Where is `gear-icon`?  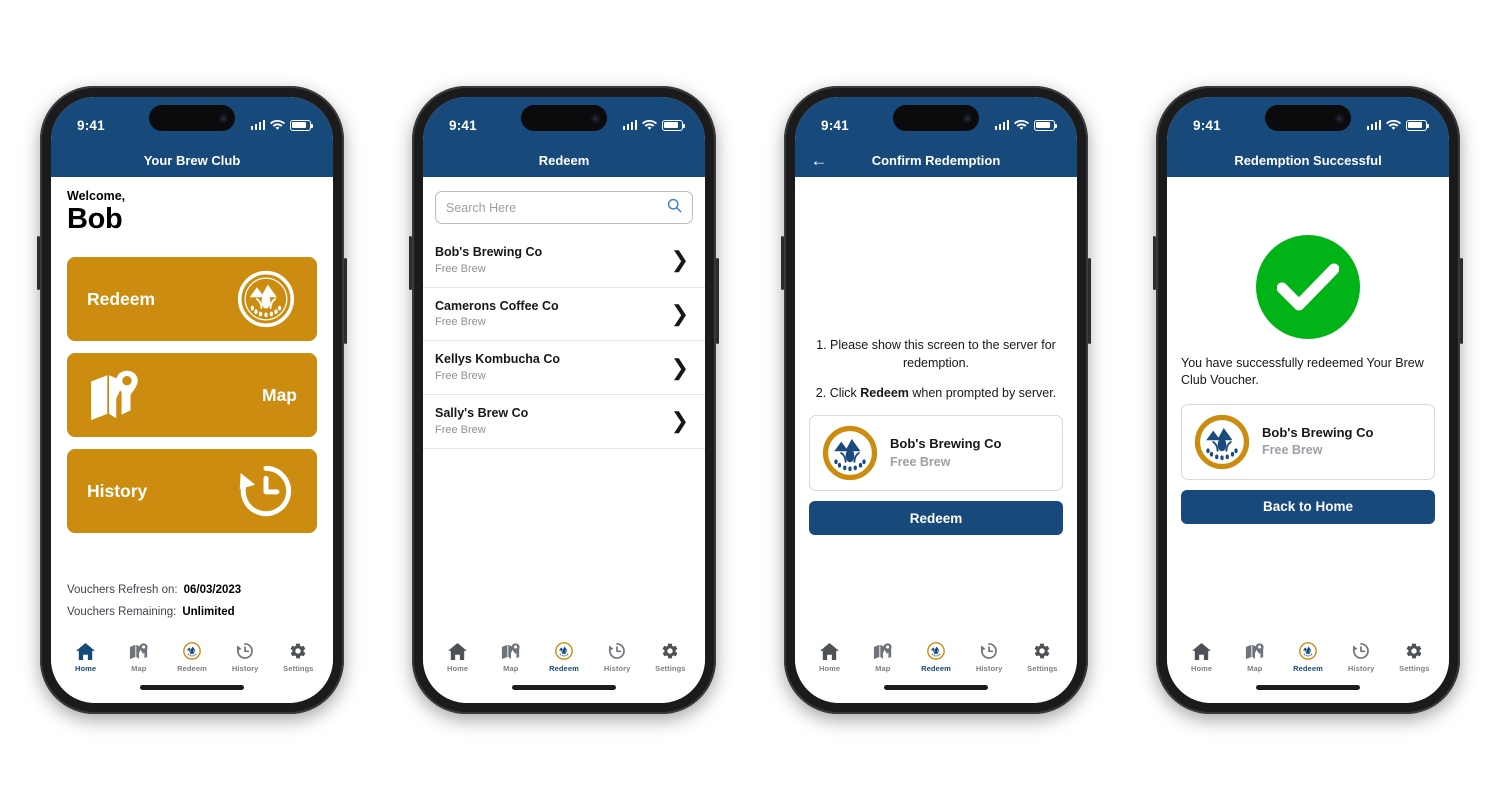
gear-icon is located at coordinates (670, 651).